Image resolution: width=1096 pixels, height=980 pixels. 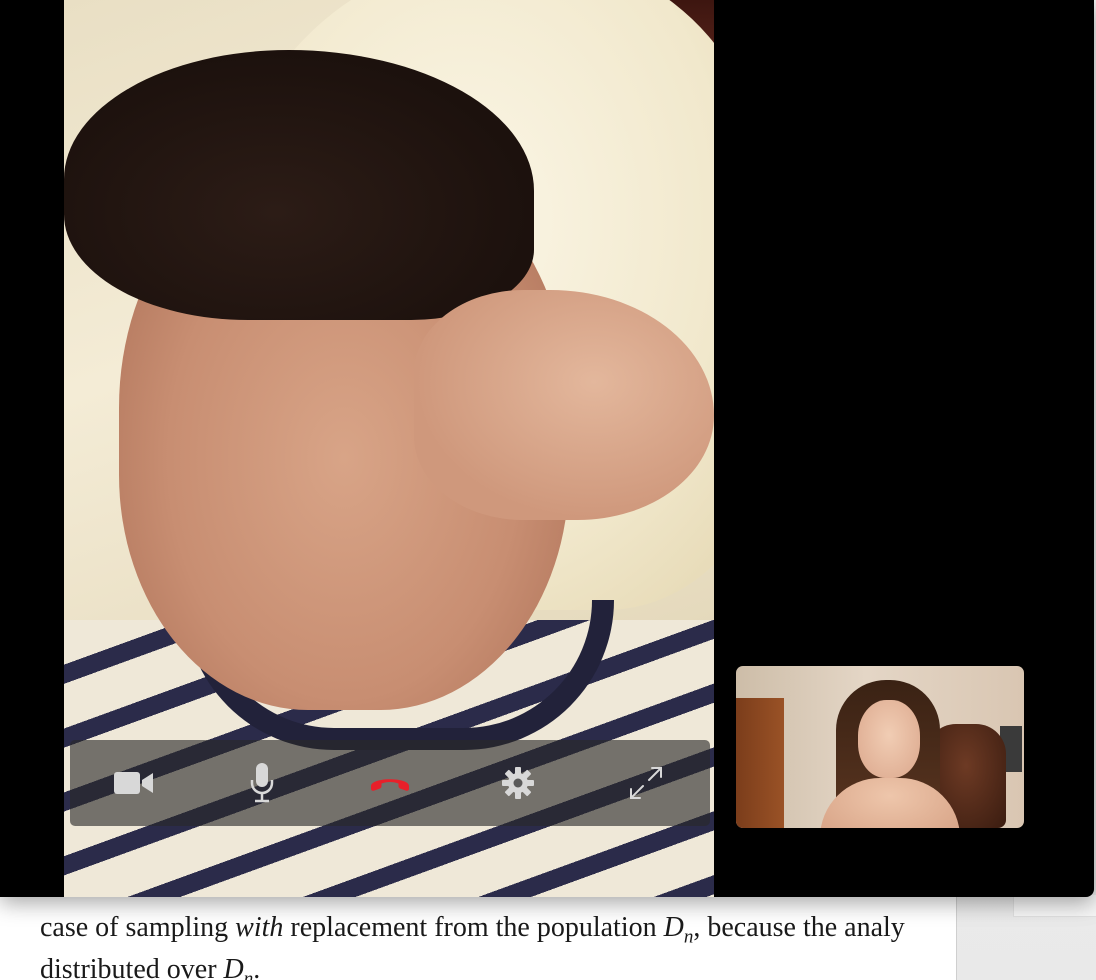 I want to click on gear-icon, so click(x=518, y=783).